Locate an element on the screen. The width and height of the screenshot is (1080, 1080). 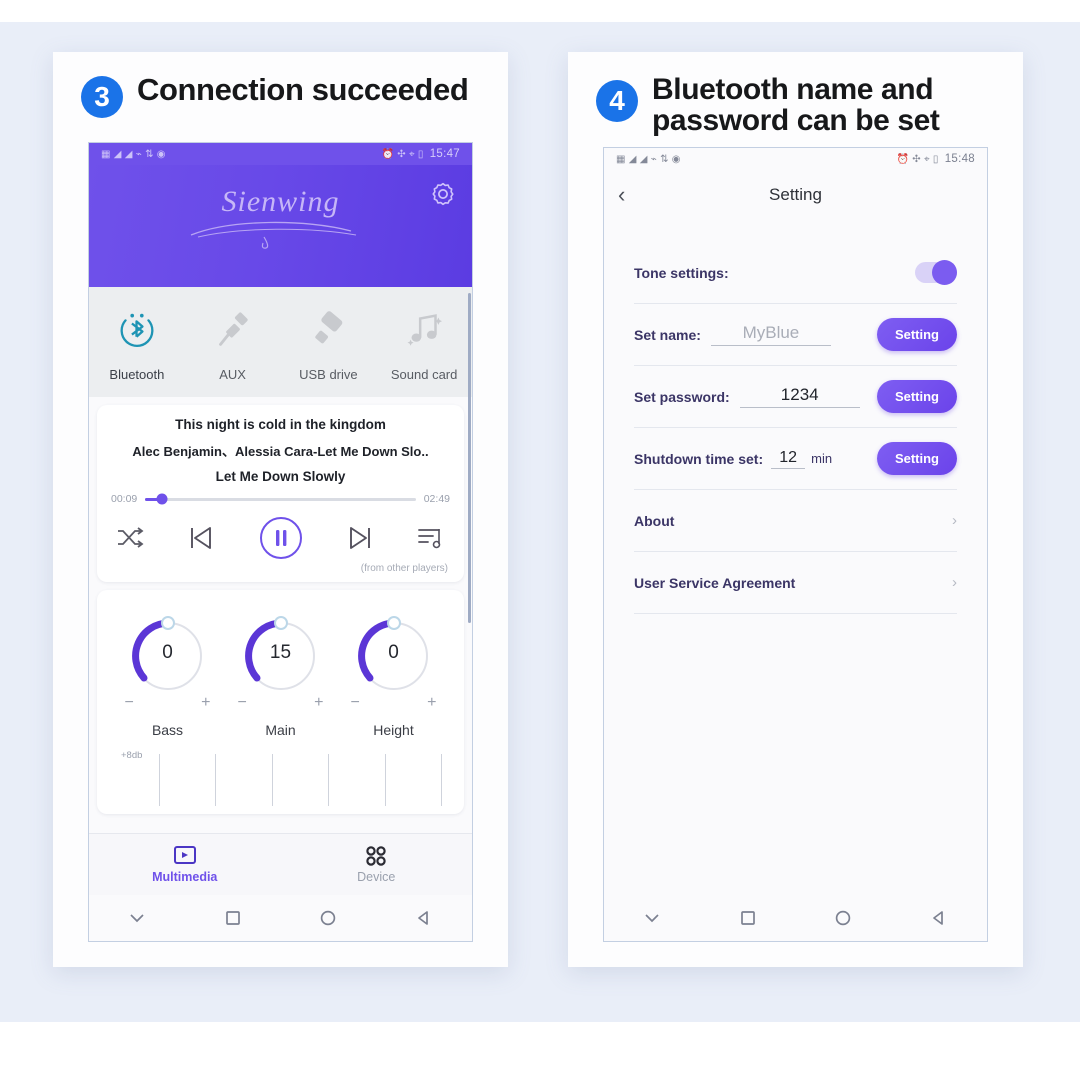
panel-3-title: Connection succeeded is located at coordinates (303, 89).